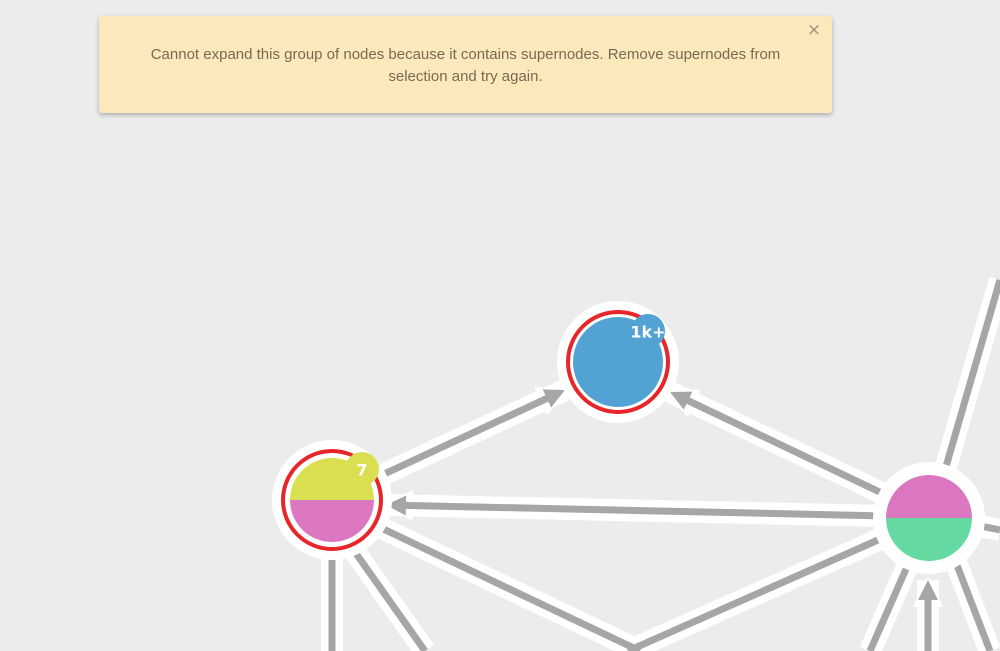 The width and height of the screenshot is (1000, 651). I want to click on edge-group-to-supernode, so click(467, 435).